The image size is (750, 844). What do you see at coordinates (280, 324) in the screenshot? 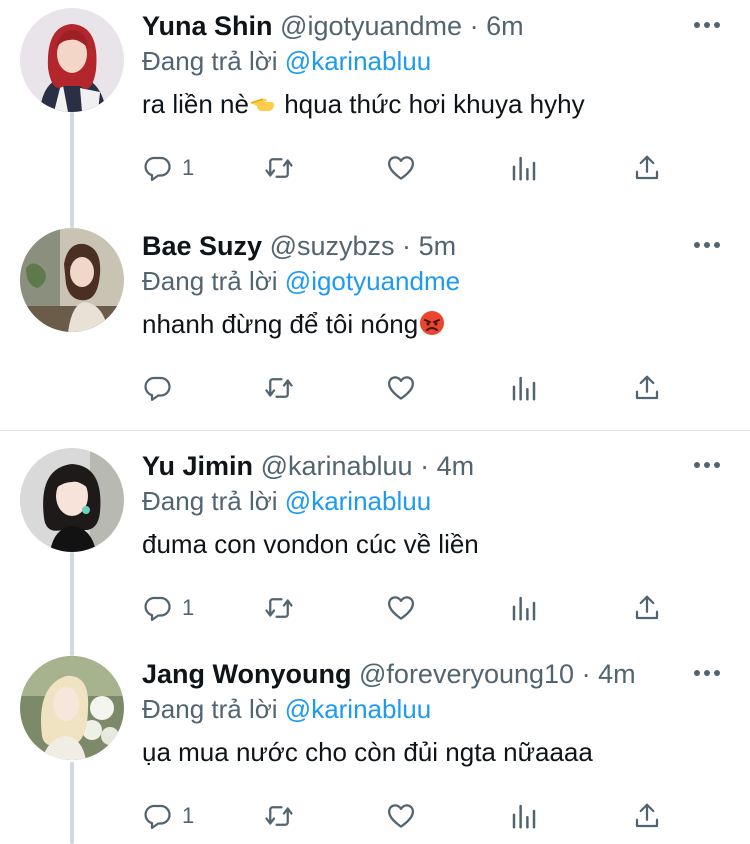
I see `tweet-text-body: nhanh đừng để tôi nóng` at bounding box center [280, 324].